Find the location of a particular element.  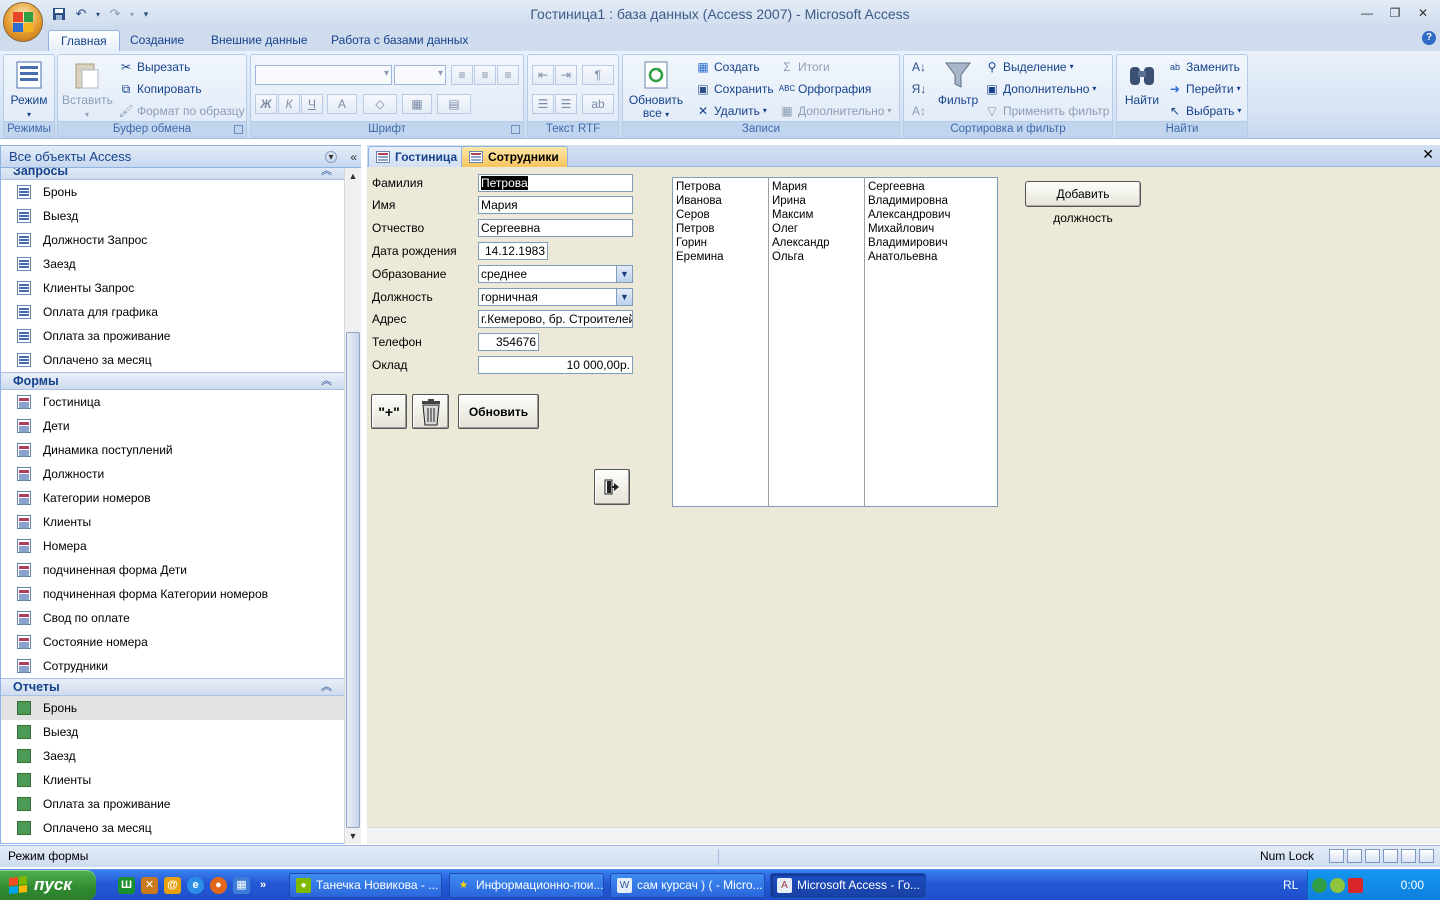

tab-external-data: Внешние данные is located at coordinates (259, 41).